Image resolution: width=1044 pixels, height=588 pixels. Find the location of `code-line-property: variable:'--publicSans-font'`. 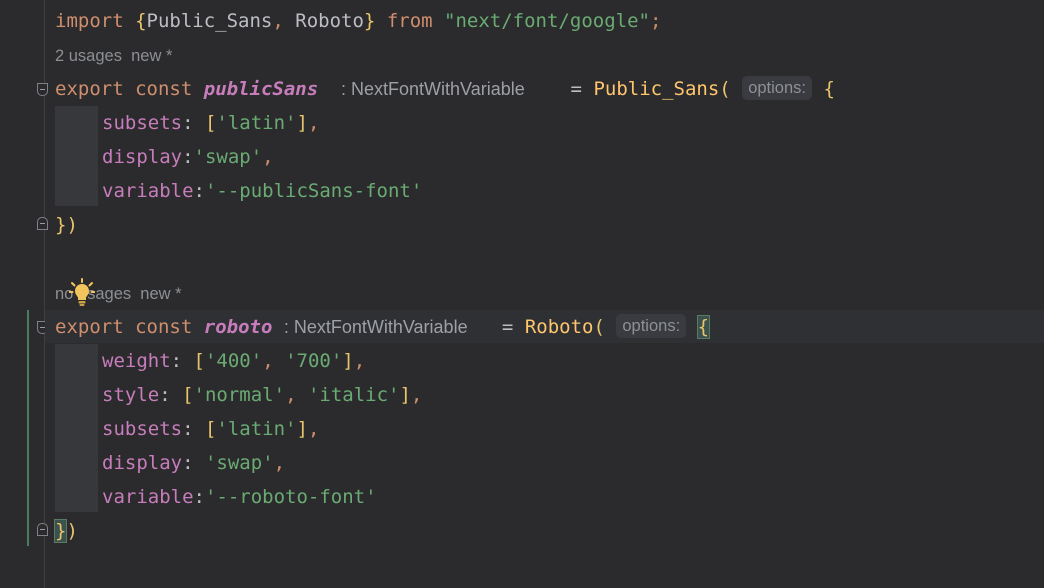

code-line-property: variable:'--publicSans-font' is located at coordinates (262, 191).